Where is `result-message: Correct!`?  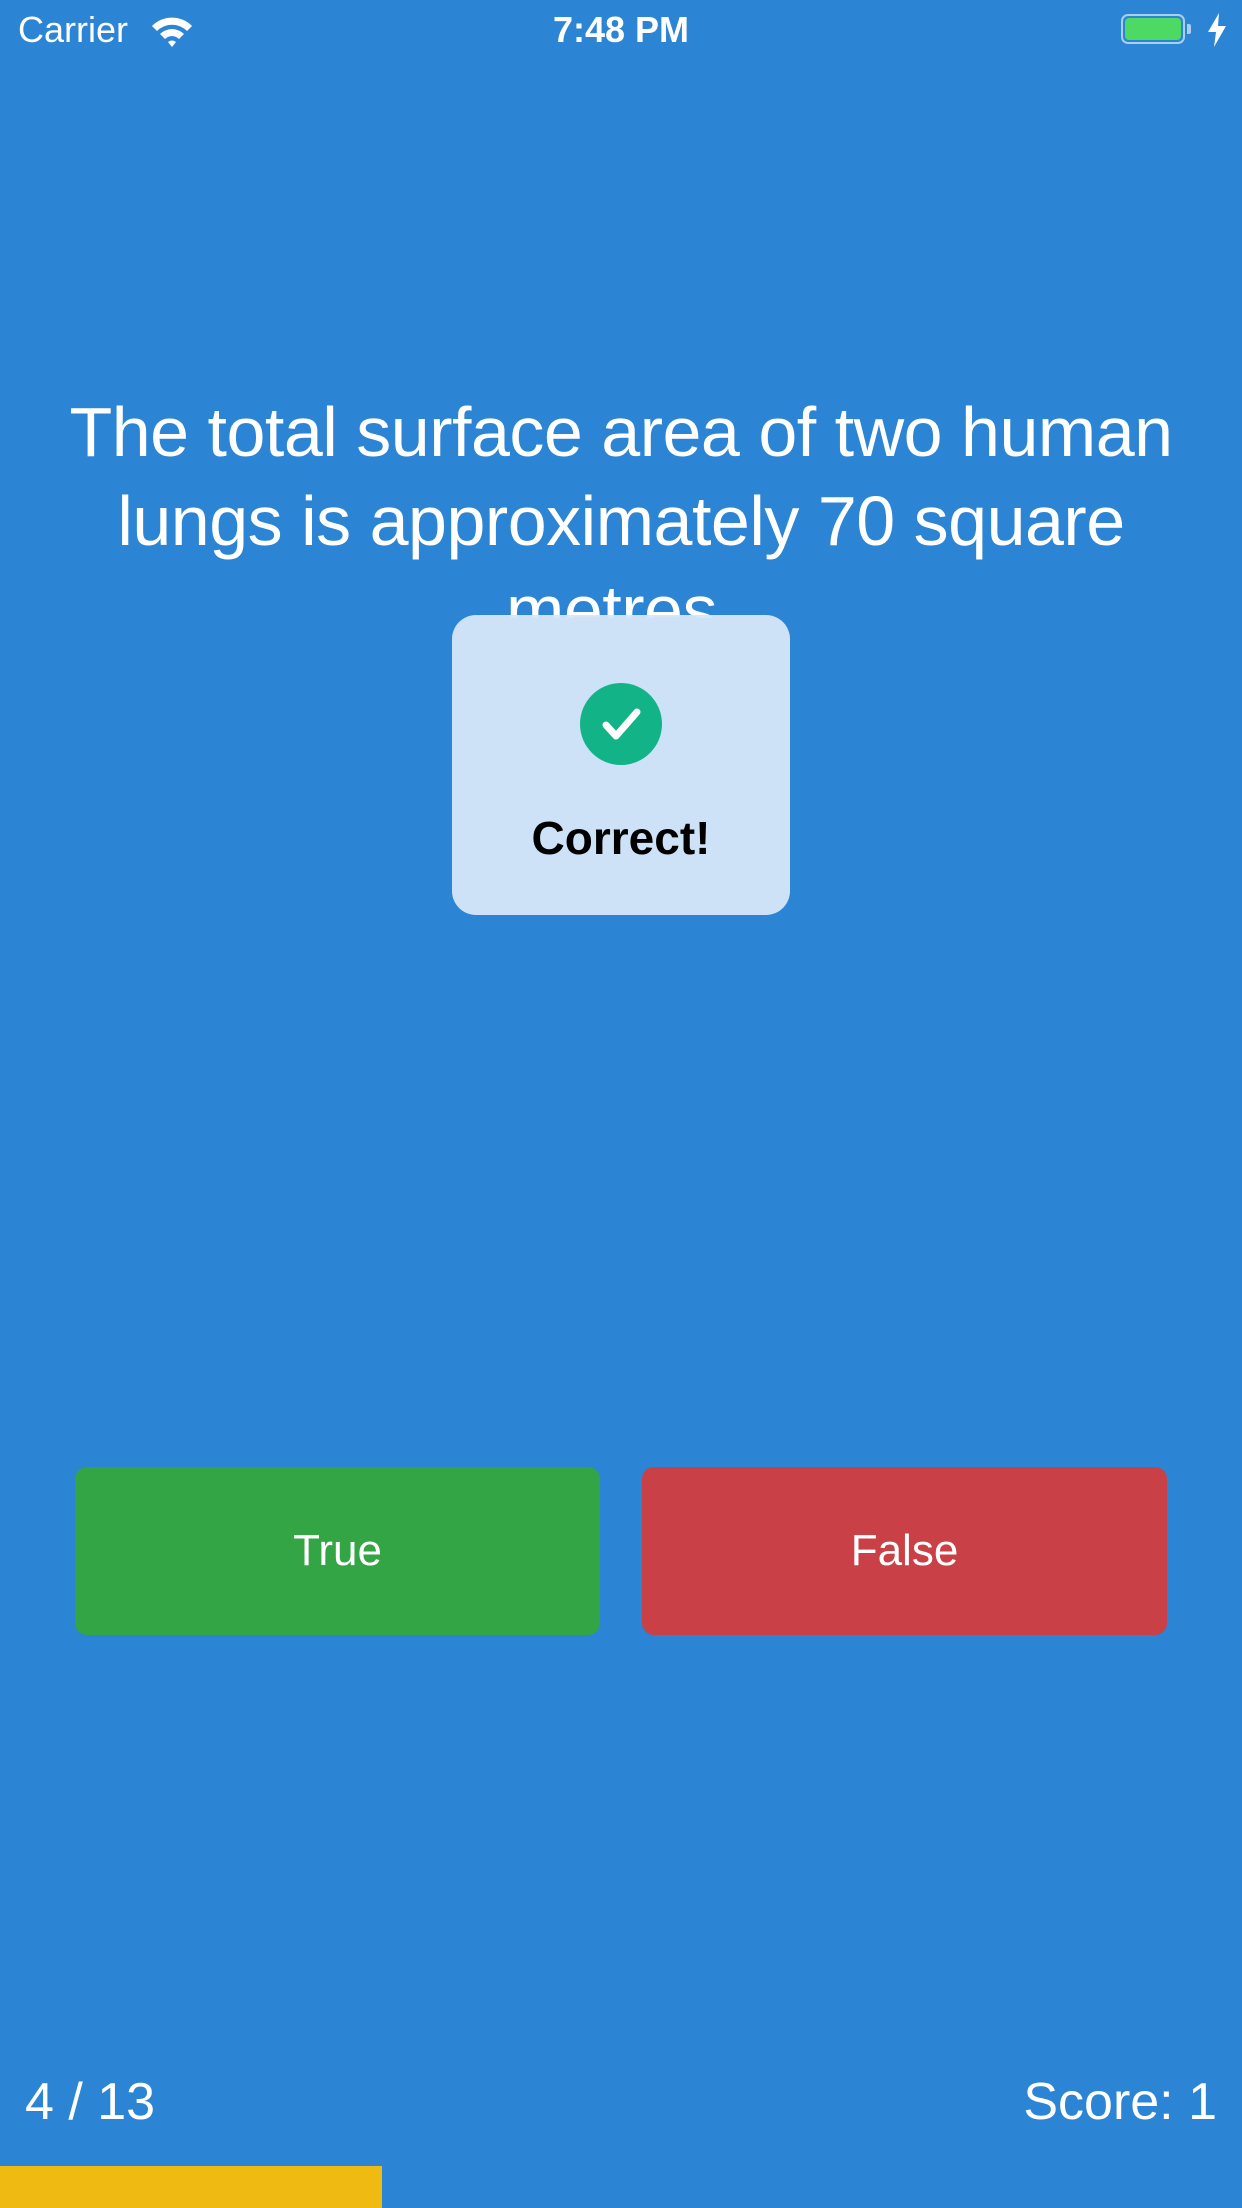 result-message: Correct! is located at coordinates (621, 838).